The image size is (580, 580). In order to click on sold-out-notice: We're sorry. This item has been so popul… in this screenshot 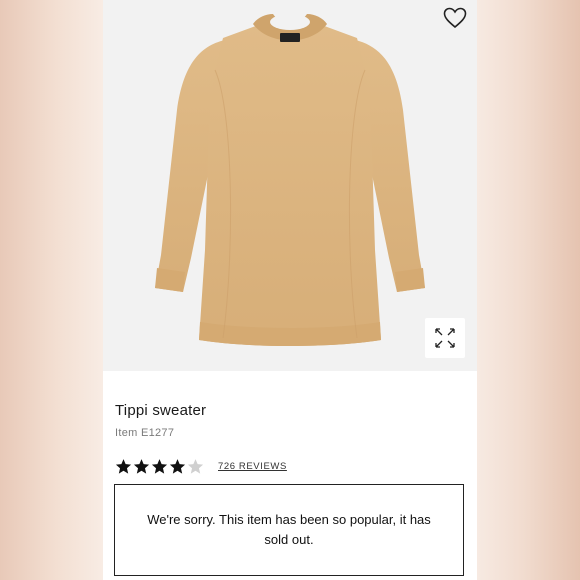, I will do `click(289, 530)`.